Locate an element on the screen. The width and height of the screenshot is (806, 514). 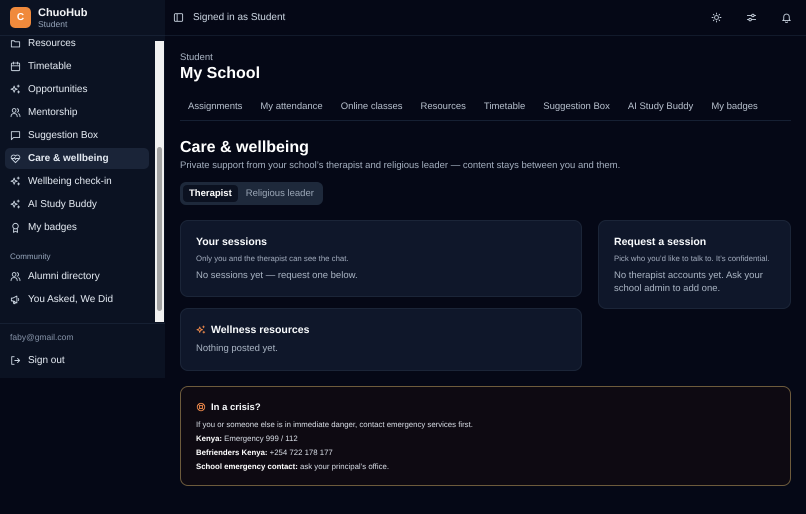
card-title: Your sessions is located at coordinates (231, 242).